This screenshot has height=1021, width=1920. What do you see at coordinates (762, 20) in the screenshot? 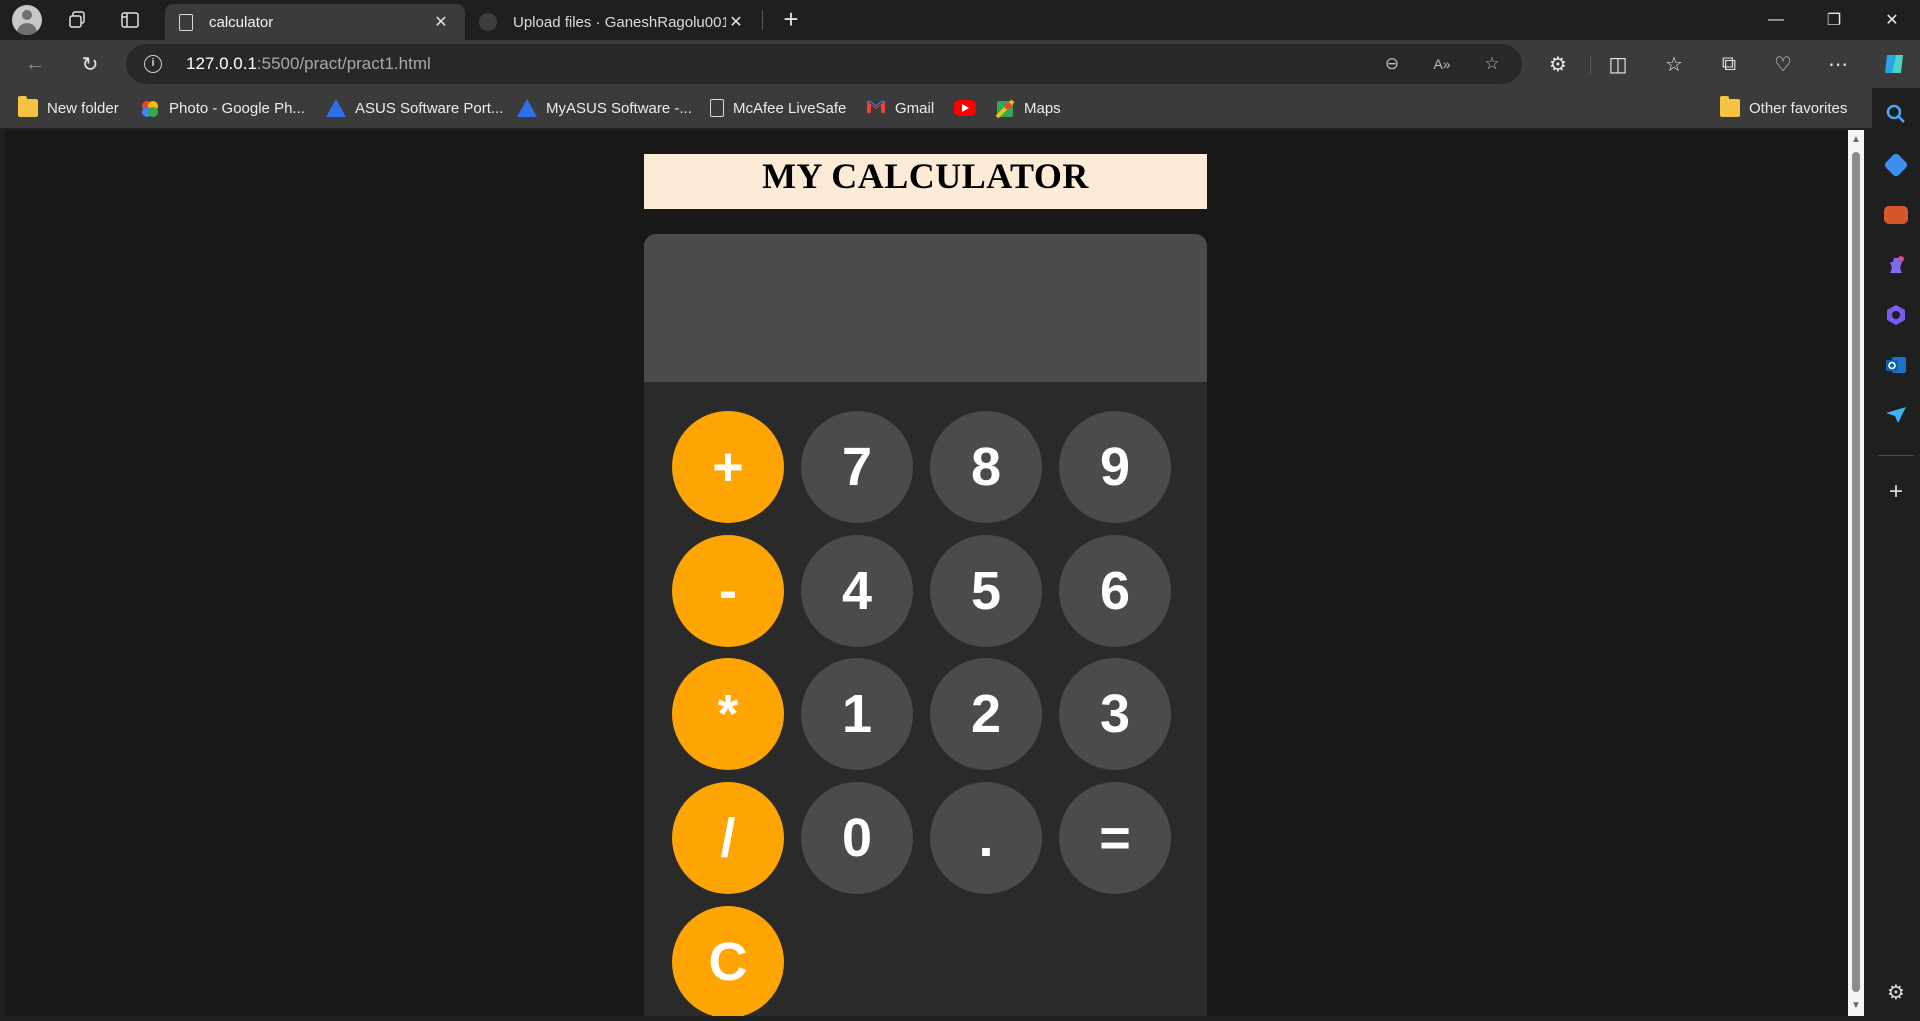
I see `tab-divider` at bounding box center [762, 20].